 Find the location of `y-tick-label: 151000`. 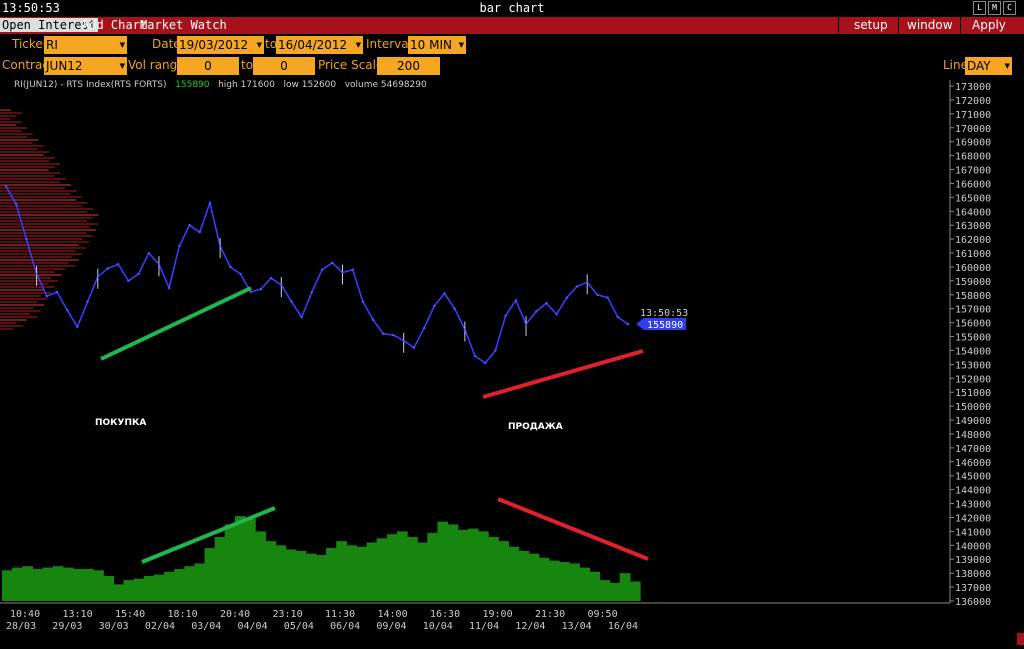

y-tick-label: 151000 is located at coordinates (973, 393).